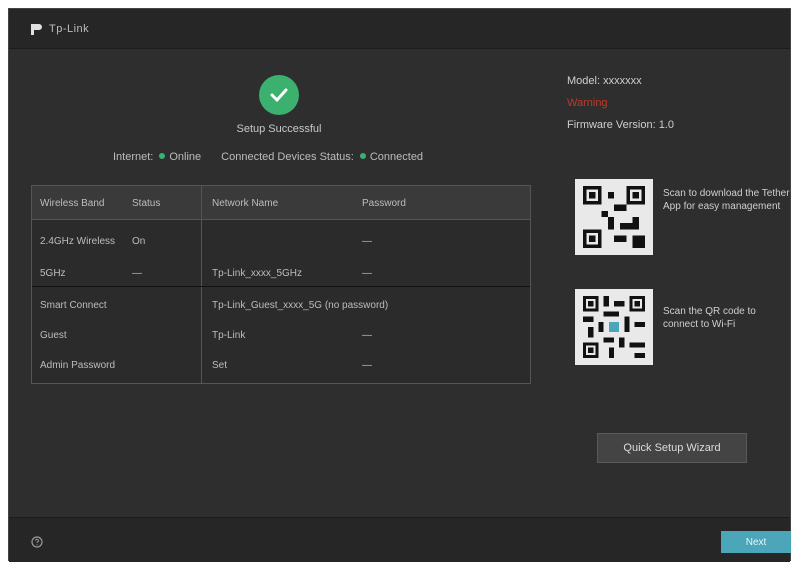 The height and width of the screenshot is (563, 795). Describe the element at coordinates (257, 273) in the screenshot. I see `table-row: Tp-Link_xxxx_5GHz` at that location.